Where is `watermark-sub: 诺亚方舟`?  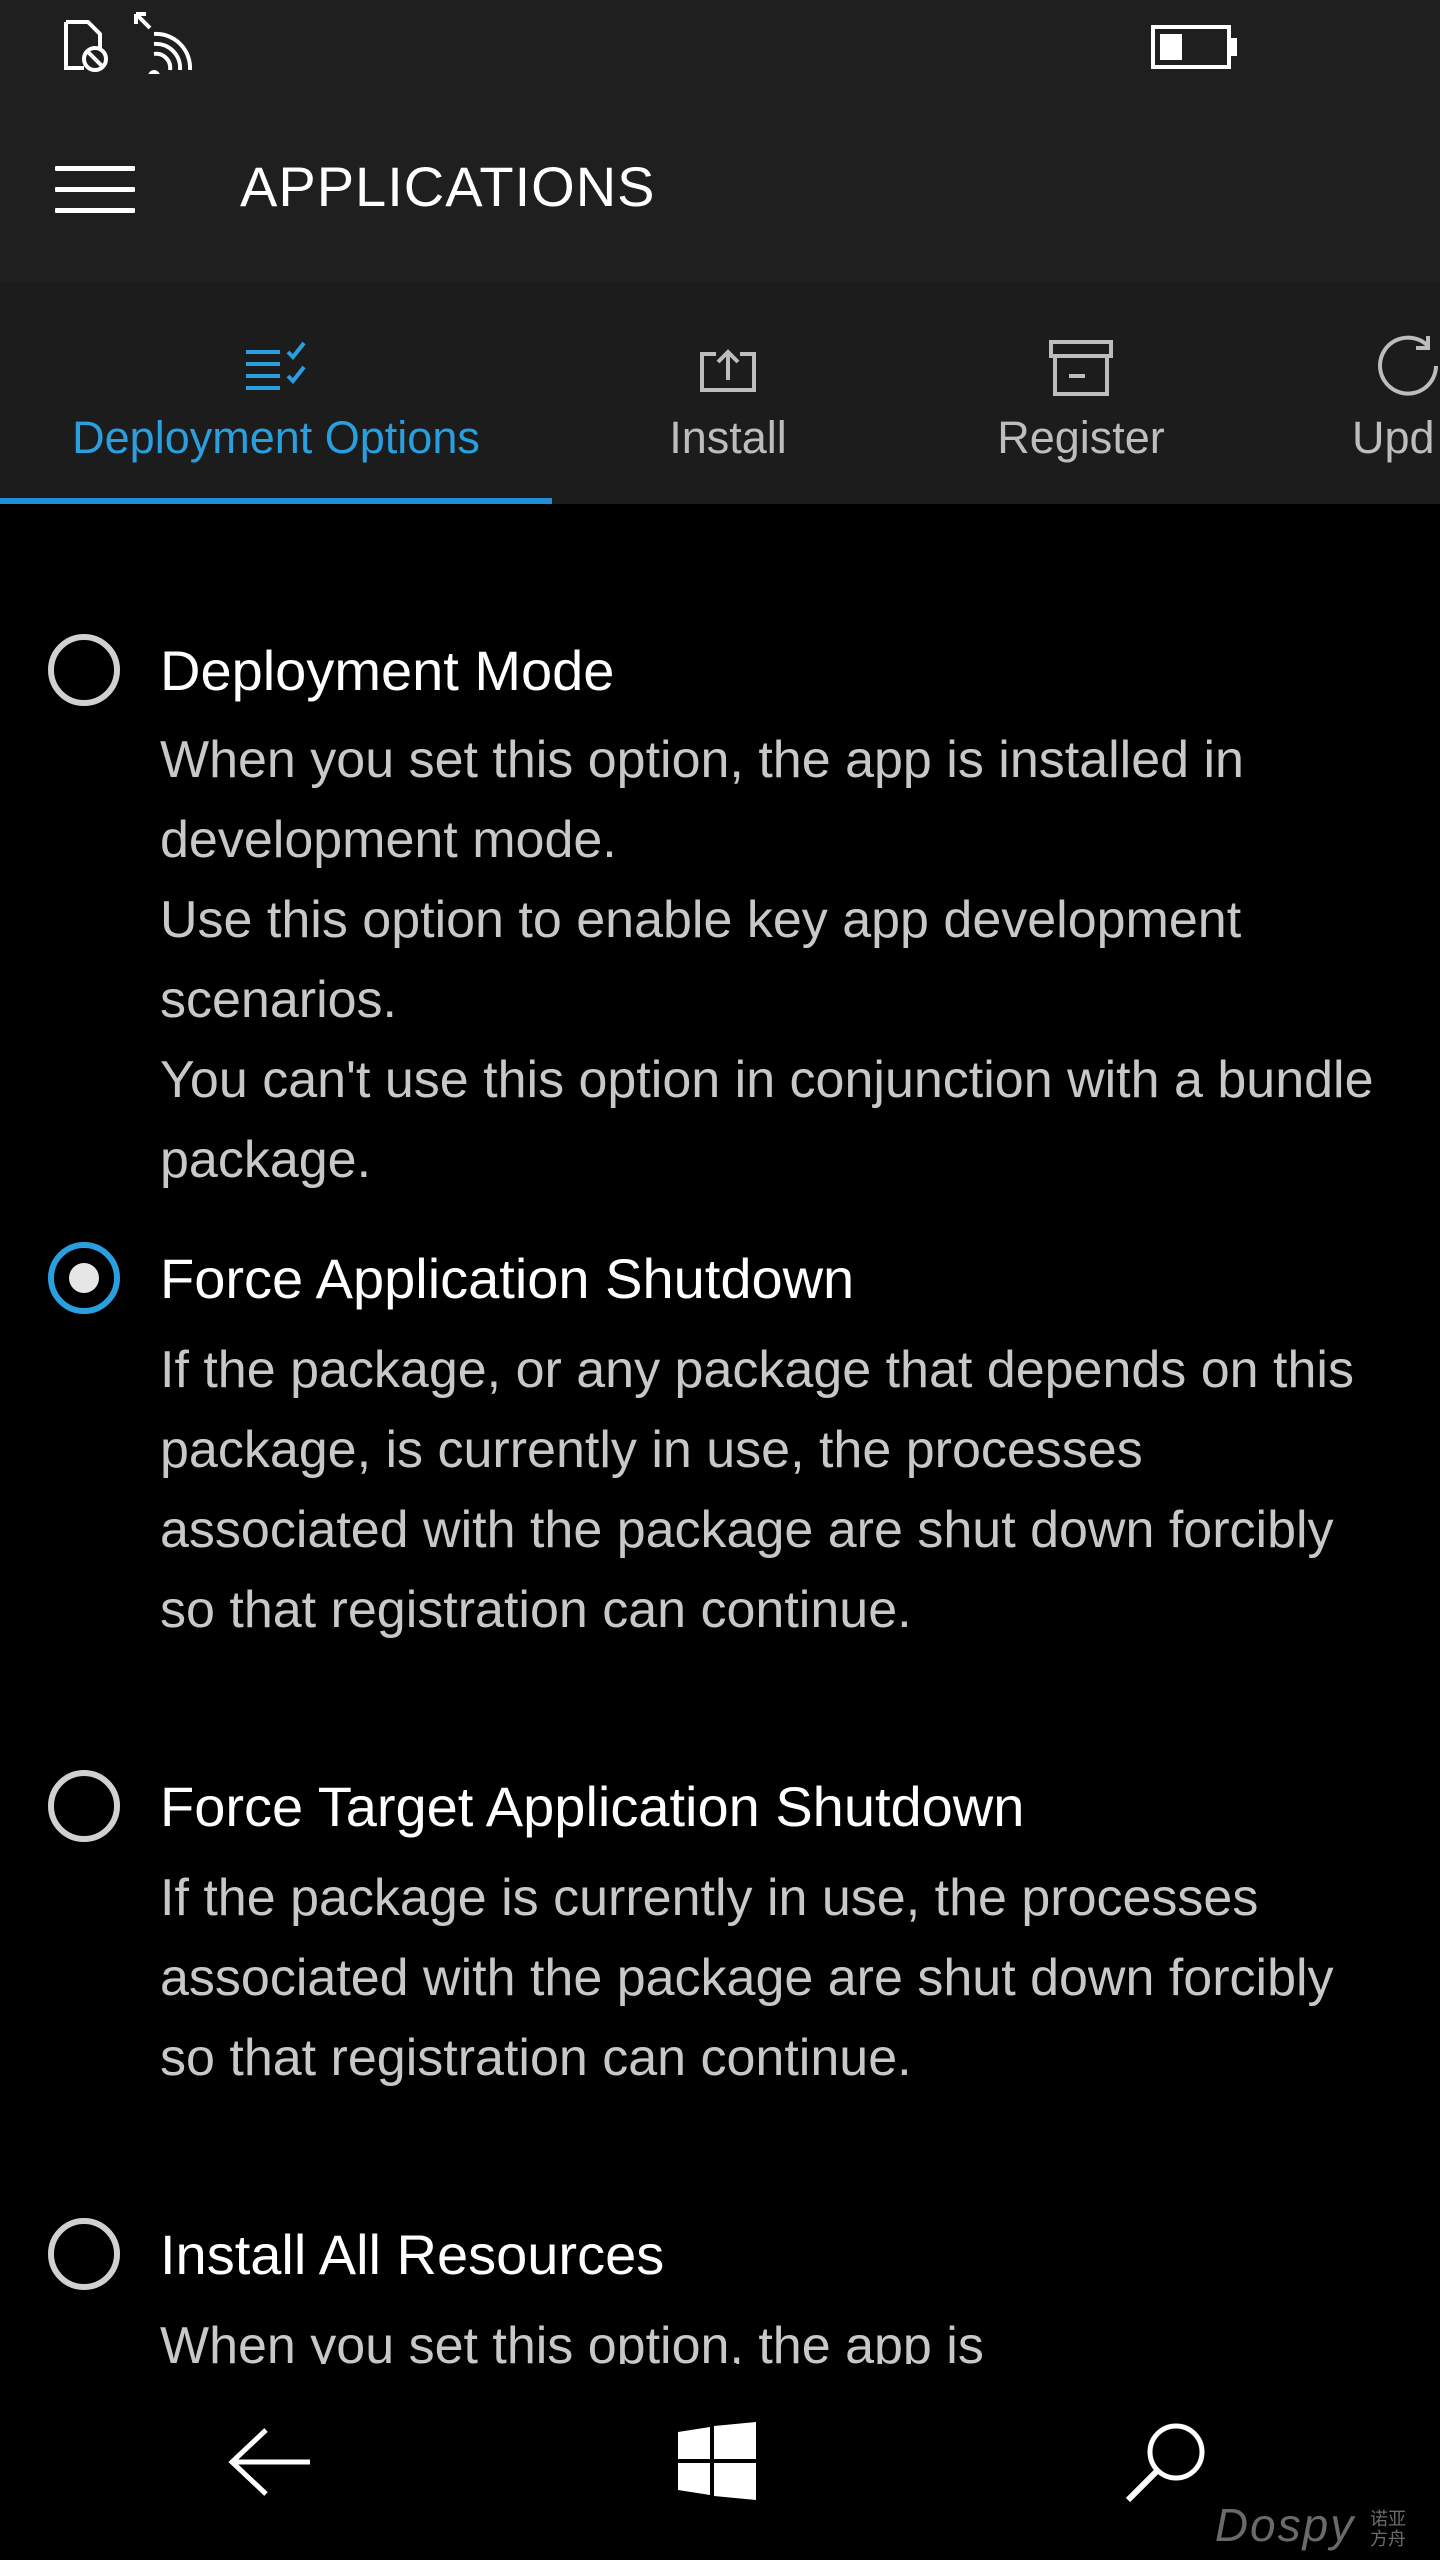 watermark-sub: 诺亚方舟 is located at coordinates (1388, 2528).